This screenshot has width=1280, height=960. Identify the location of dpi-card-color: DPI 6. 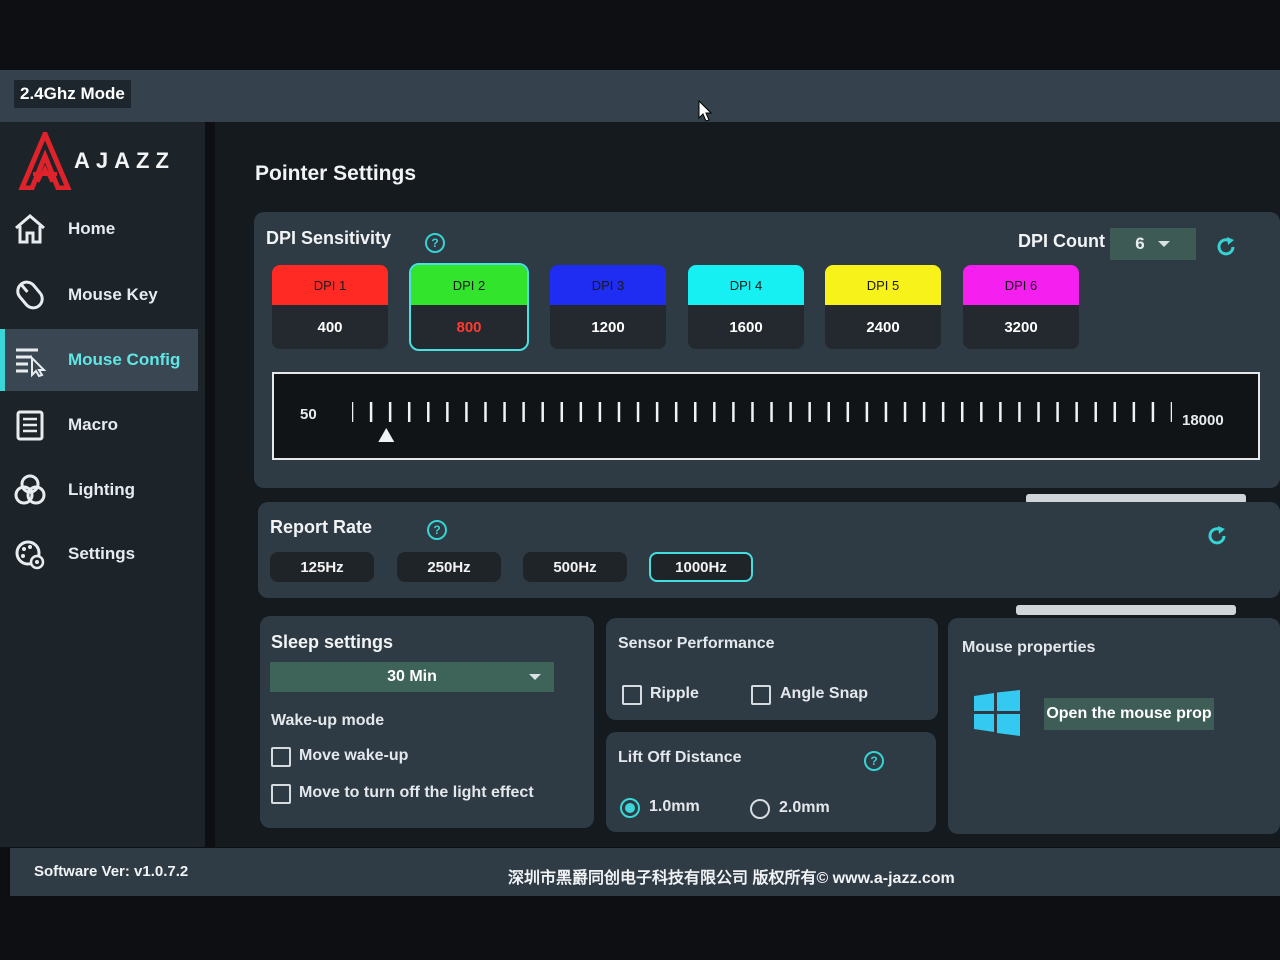
(1021, 285).